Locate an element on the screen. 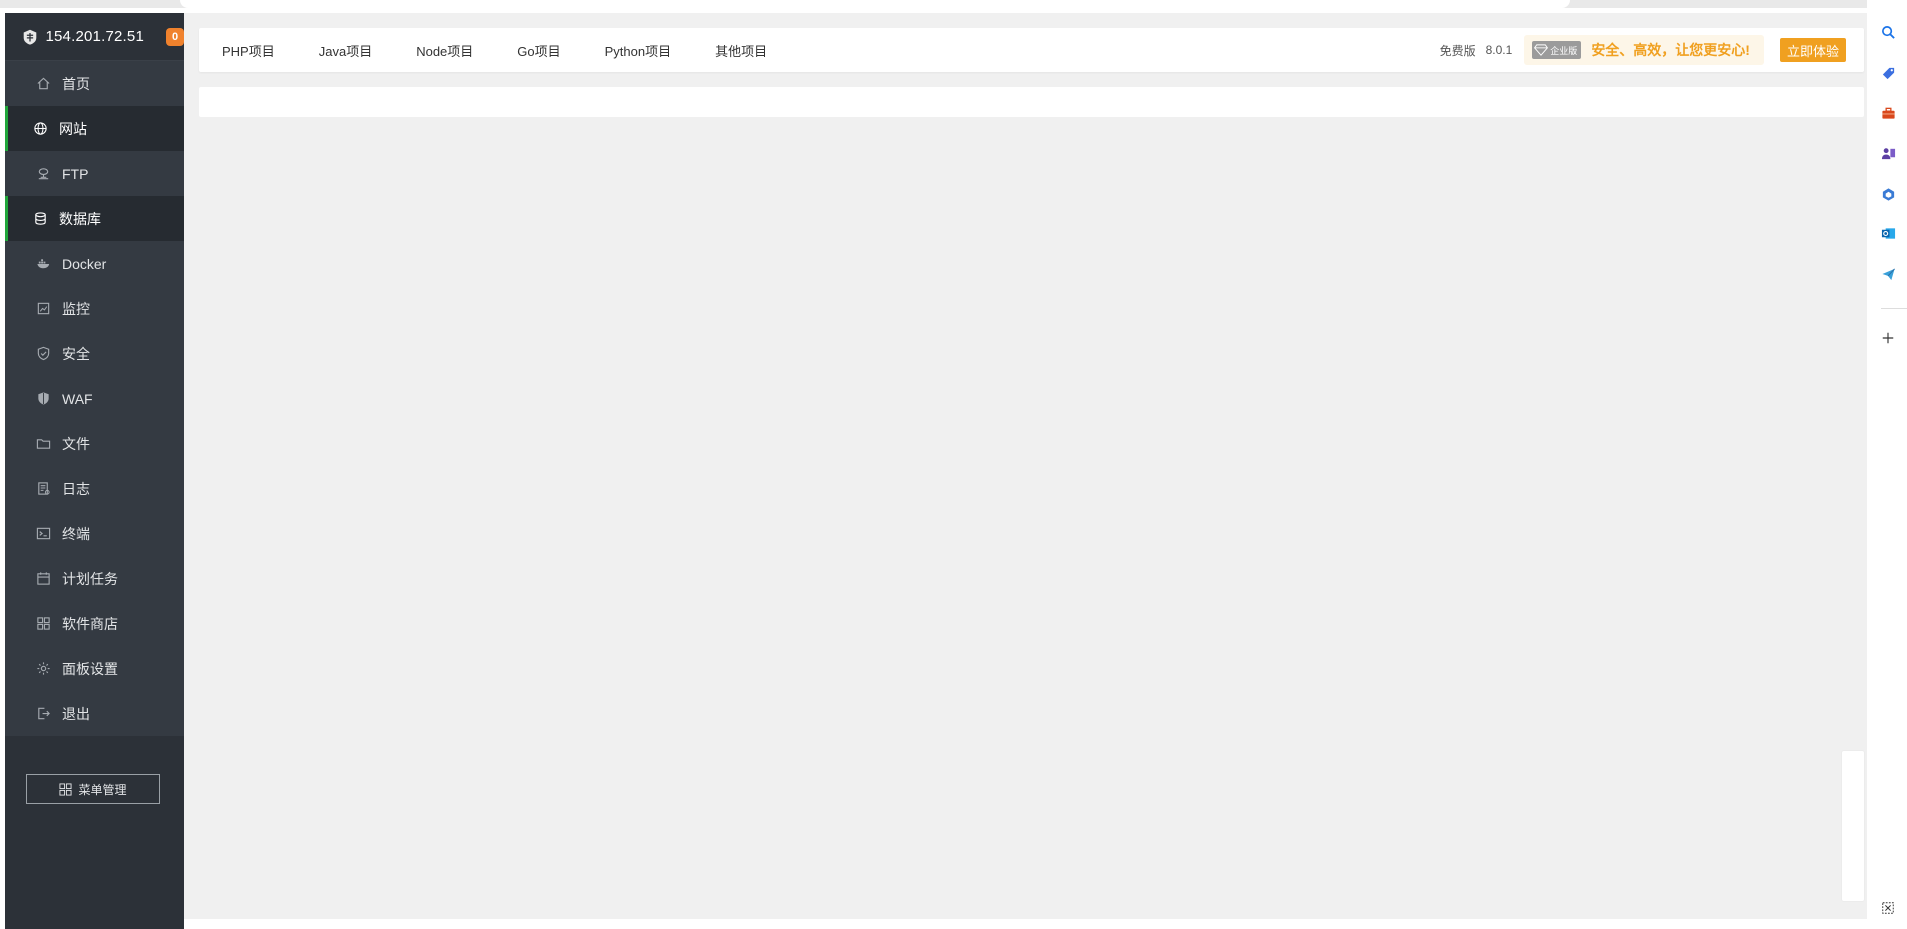 The height and width of the screenshot is (929, 1907). sidebar-item-label: WAF is located at coordinates (77, 398).